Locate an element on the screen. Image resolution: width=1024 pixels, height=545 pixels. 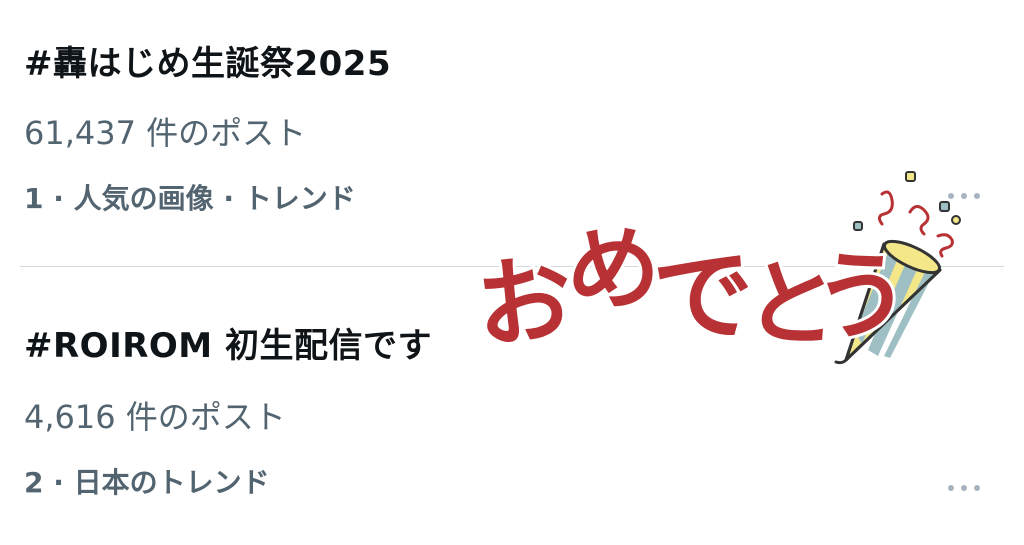
more-options-button is located at coordinates (964, 488).